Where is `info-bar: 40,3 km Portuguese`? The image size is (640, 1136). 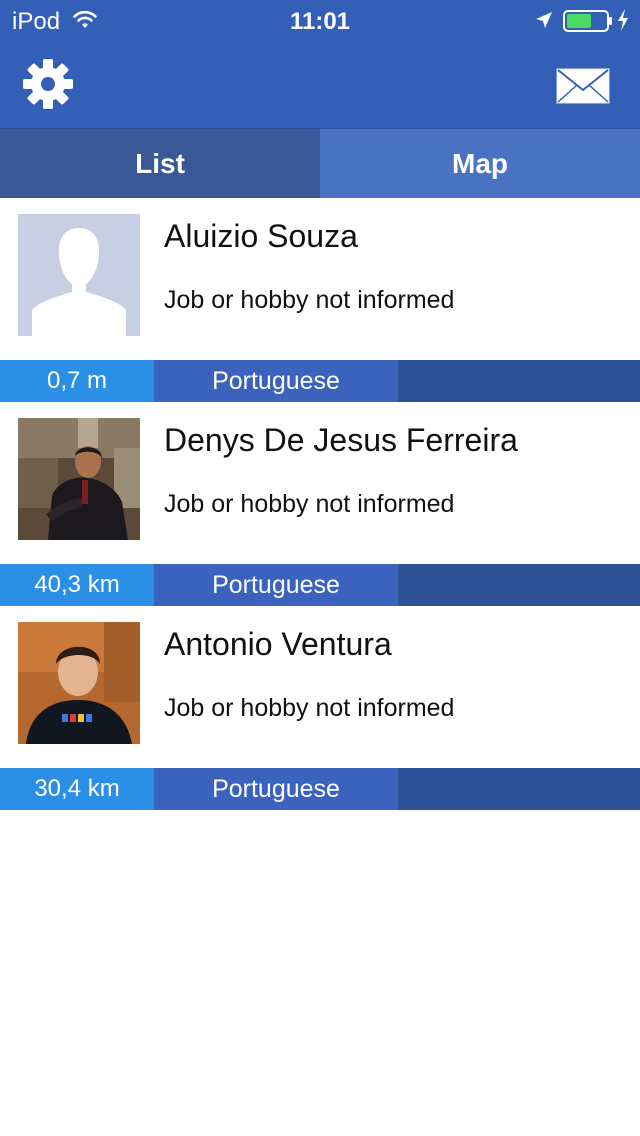 info-bar: 40,3 km Portuguese is located at coordinates (320, 585).